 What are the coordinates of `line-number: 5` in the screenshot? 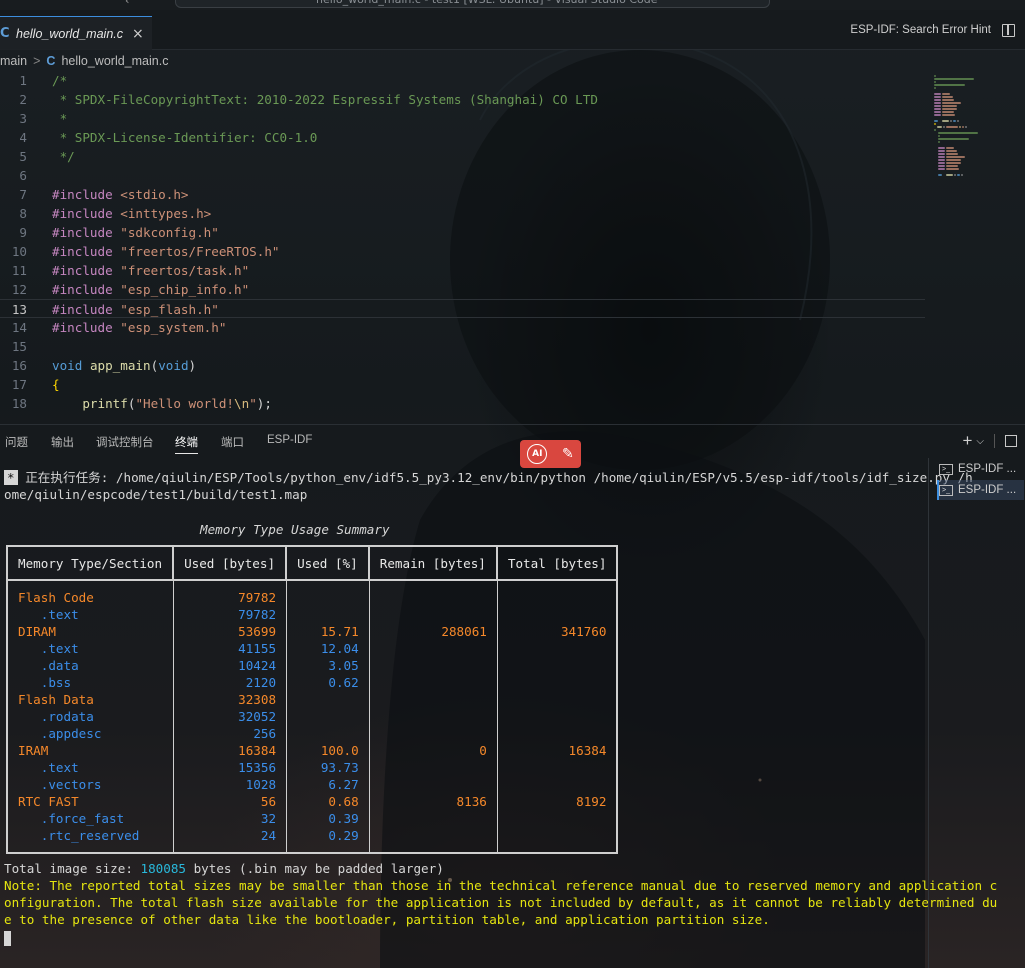 It's located at (23, 156).